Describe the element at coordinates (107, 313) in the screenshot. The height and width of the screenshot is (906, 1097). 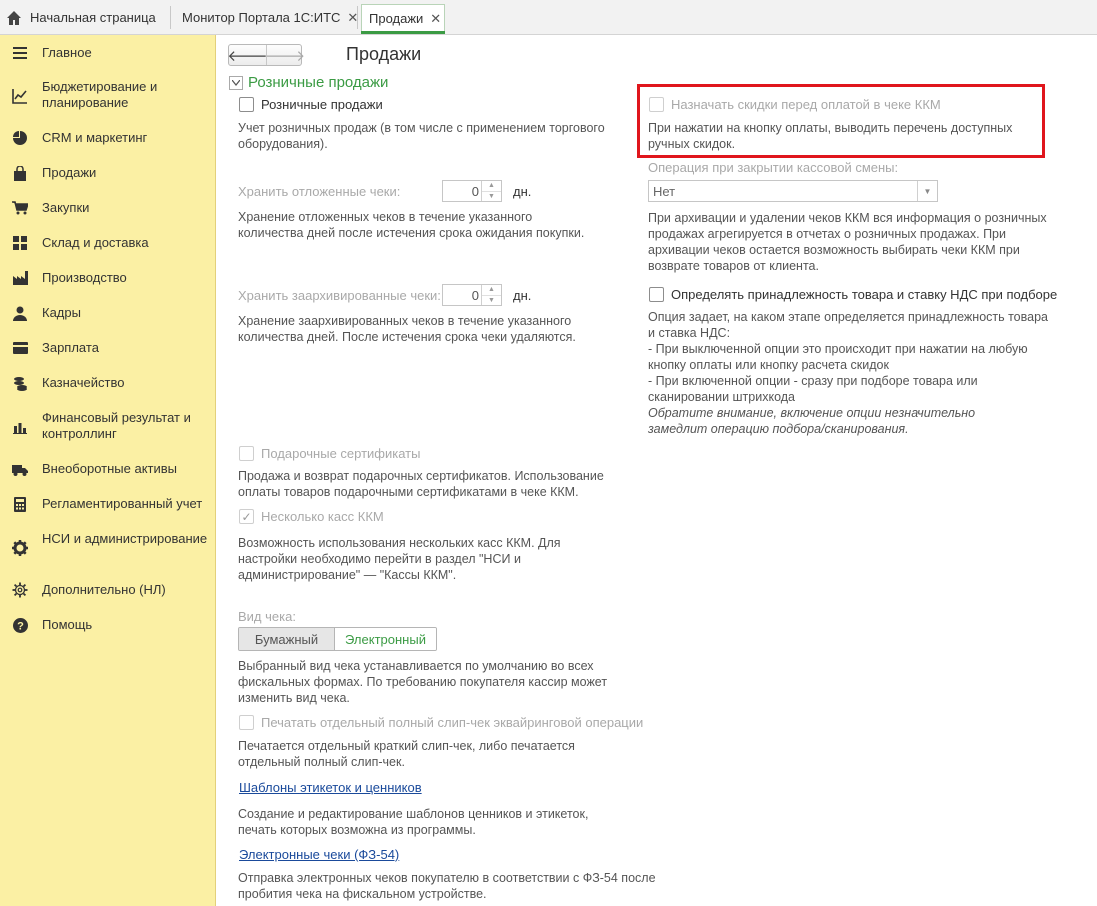
I see `sidebar-item-hr: Кадры` at that location.